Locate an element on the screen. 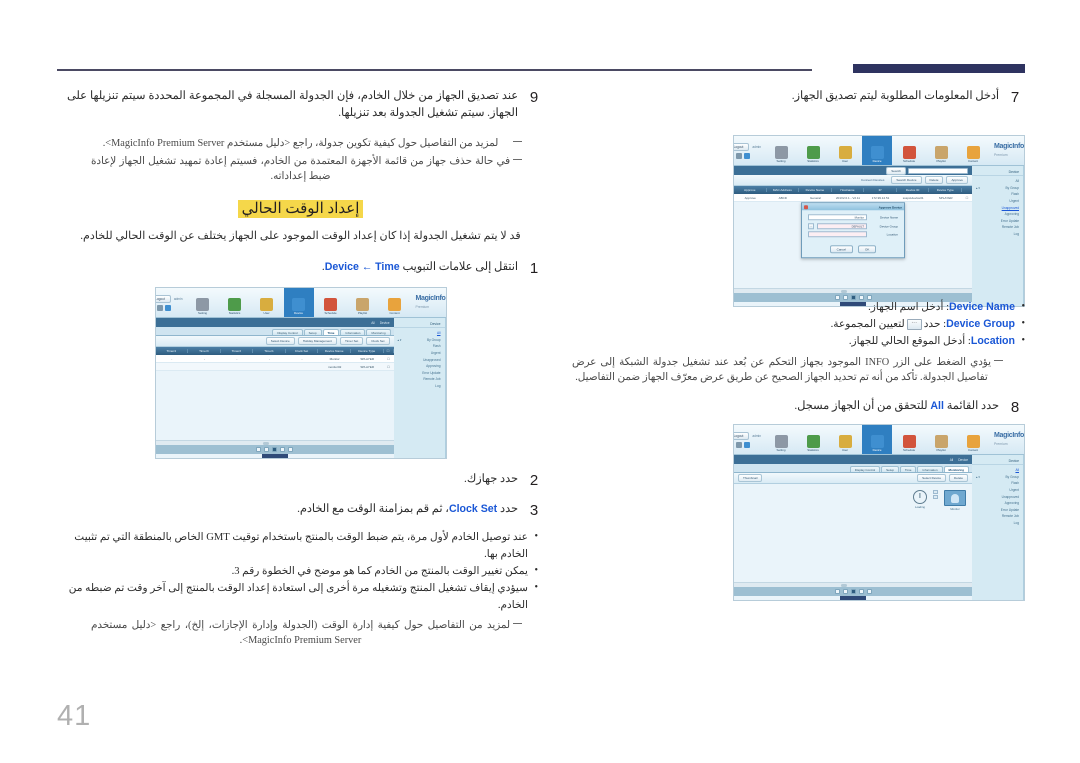 The width and height of the screenshot is (1080, 763). nav-user-2: User is located at coordinates (845, 439).